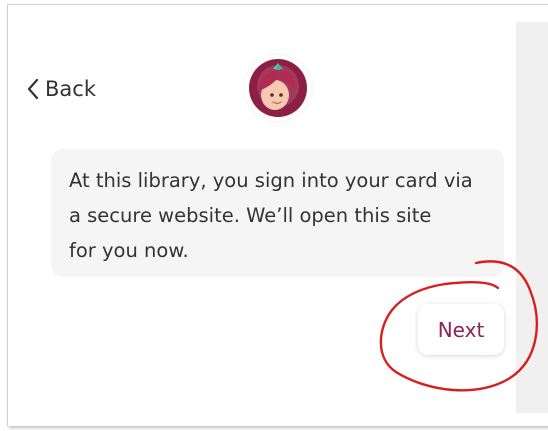 The width and height of the screenshot is (548, 431). I want to click on chevron-left-icon, so click(33, 89).